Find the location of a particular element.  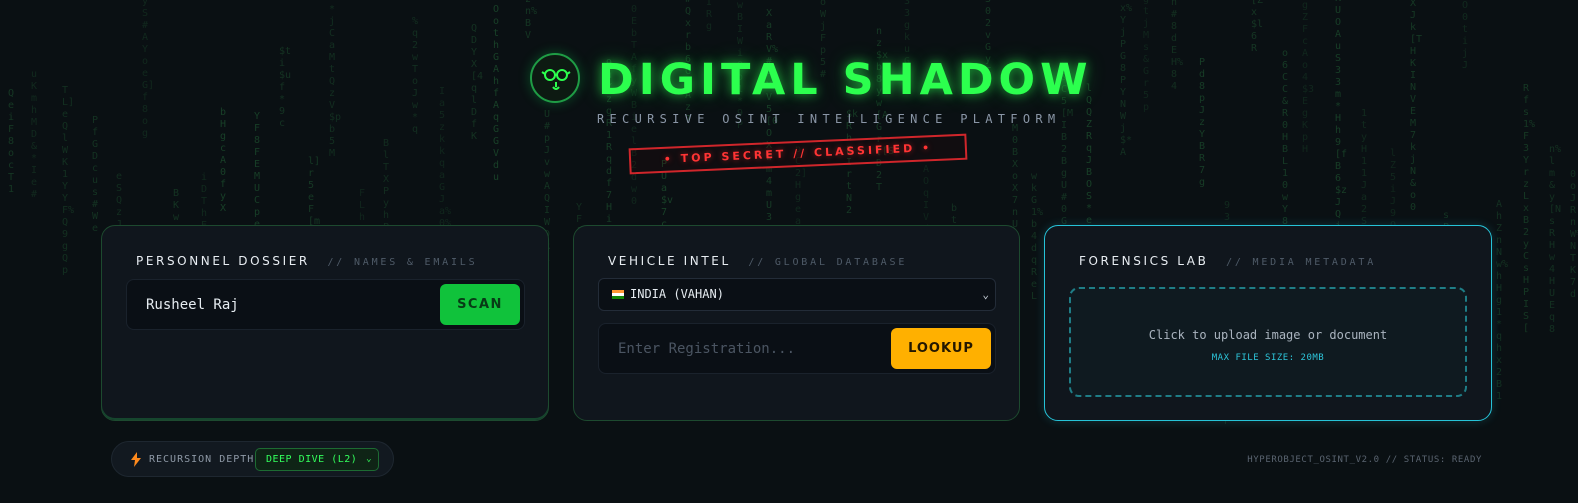

matrix-rain-column: 0oJRnW%NTK7d is located at coordinates (1574, 234).